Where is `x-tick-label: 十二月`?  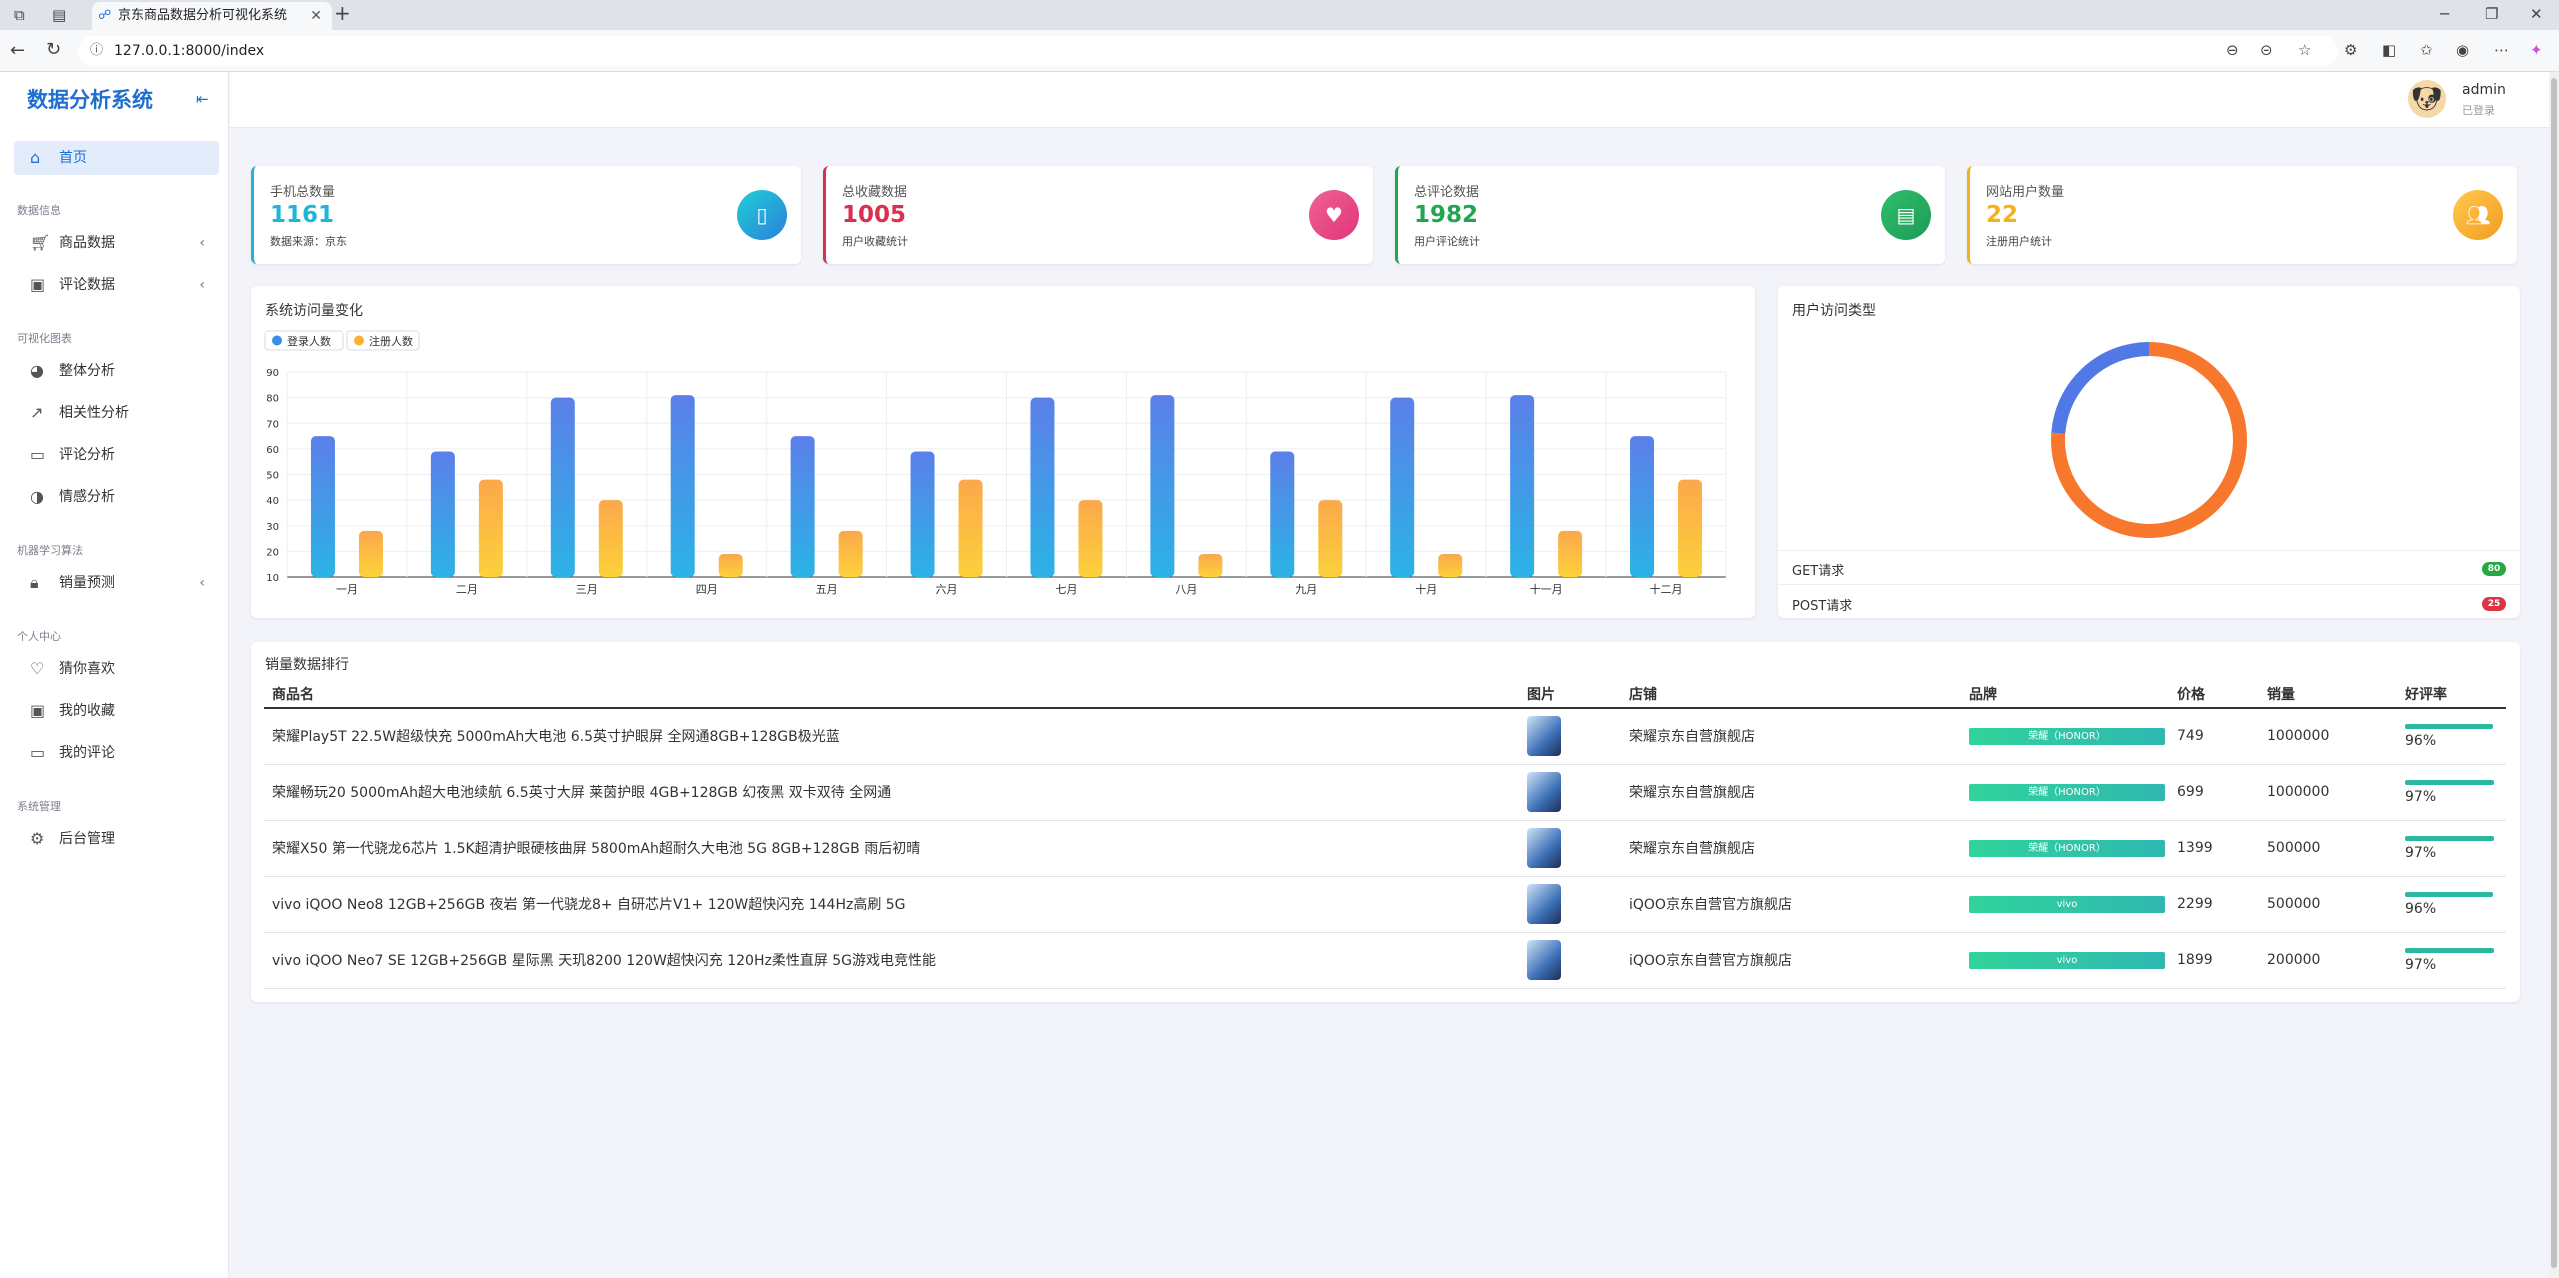 x-tick-label: 十二月 is located at coordinates (1666, 589).